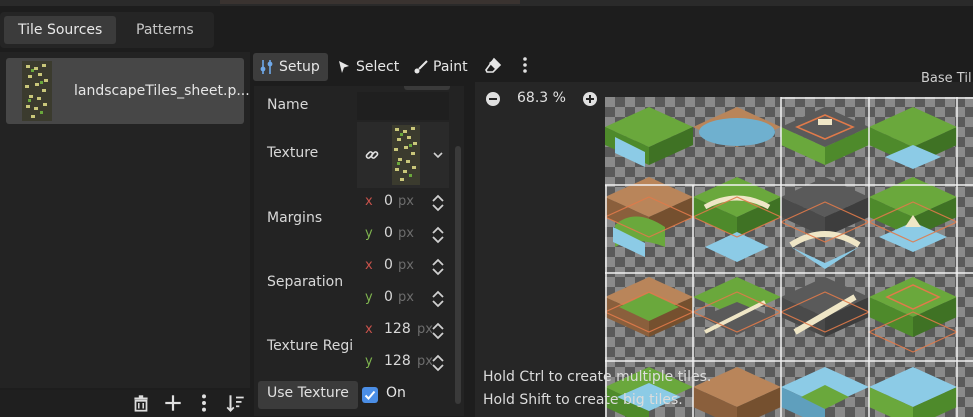 The height and width of the screenshot is (417, 973). Describe the element at coordinates (125, 403) in the screenshot. I see `source-list-toolbar` at that location.